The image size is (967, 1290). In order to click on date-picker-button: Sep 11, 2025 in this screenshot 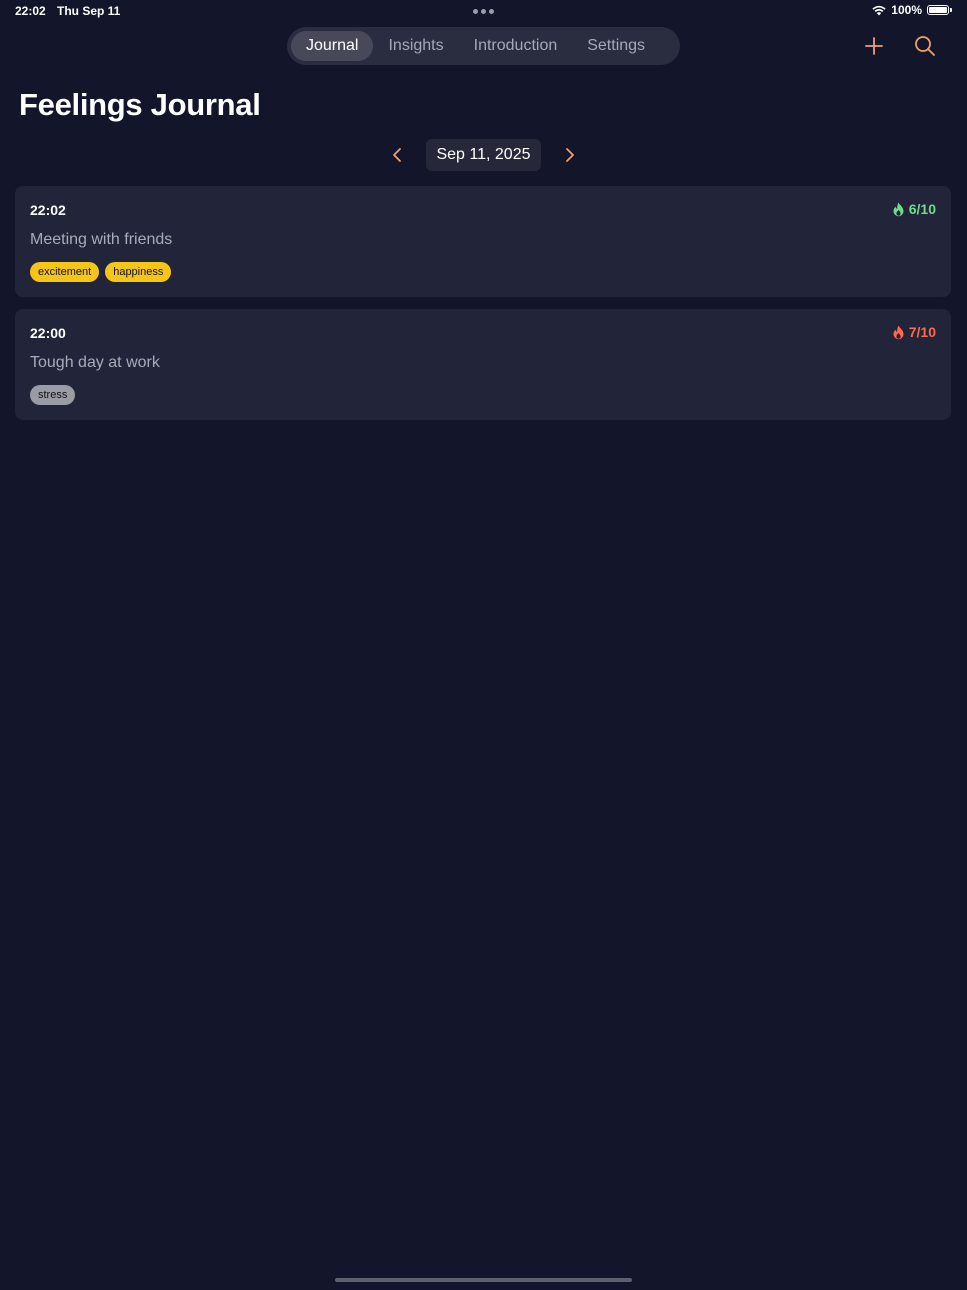, I will do `click(483, 155)`.